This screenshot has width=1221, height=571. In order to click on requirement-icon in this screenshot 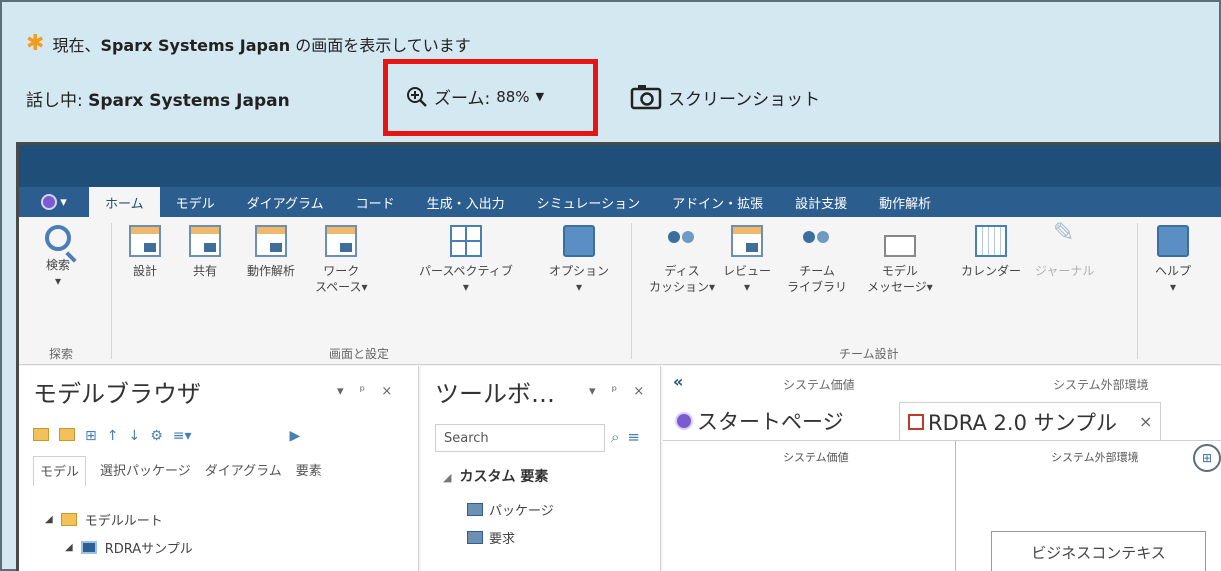, I will do `click(475, 537)`.